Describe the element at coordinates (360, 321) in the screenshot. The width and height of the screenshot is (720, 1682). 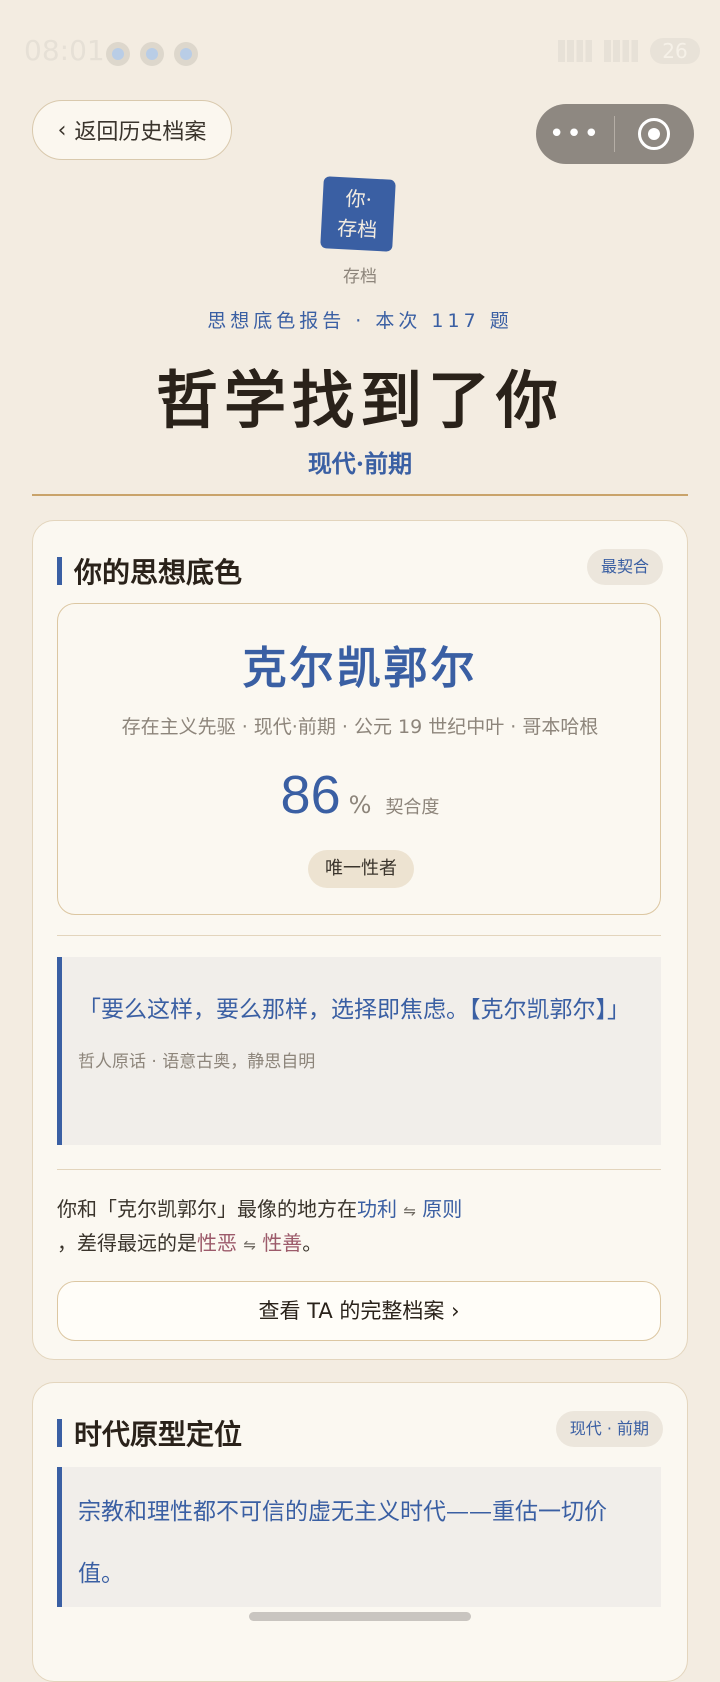
I see `report-subtitle: 思想底色报告 · 本次 117 题` at that location.